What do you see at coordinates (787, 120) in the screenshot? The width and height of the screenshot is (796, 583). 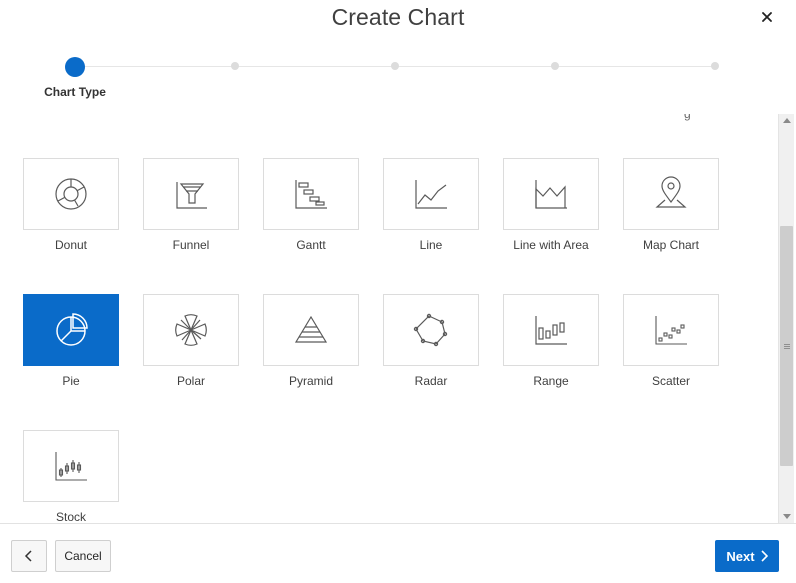 I see `scroll-up-arrow-icon` at bounding box center [787, 120].